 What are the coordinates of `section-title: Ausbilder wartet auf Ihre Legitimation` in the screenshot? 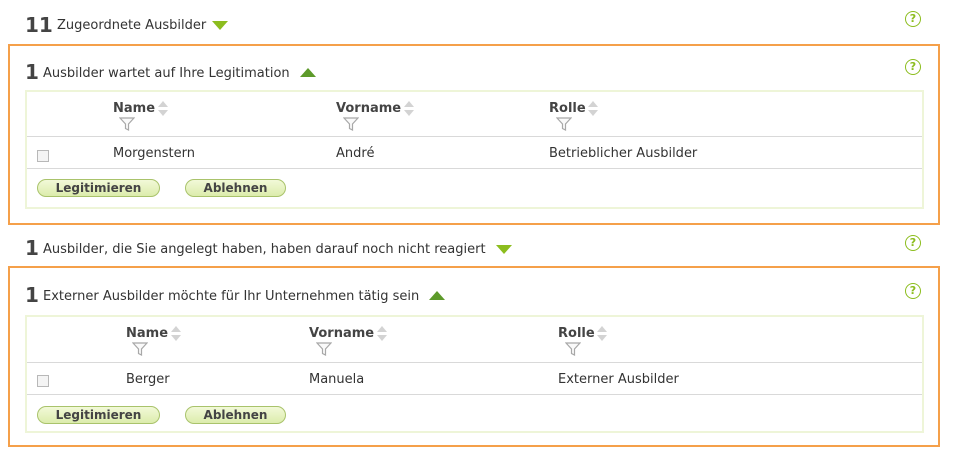 It's located at (166, 73).